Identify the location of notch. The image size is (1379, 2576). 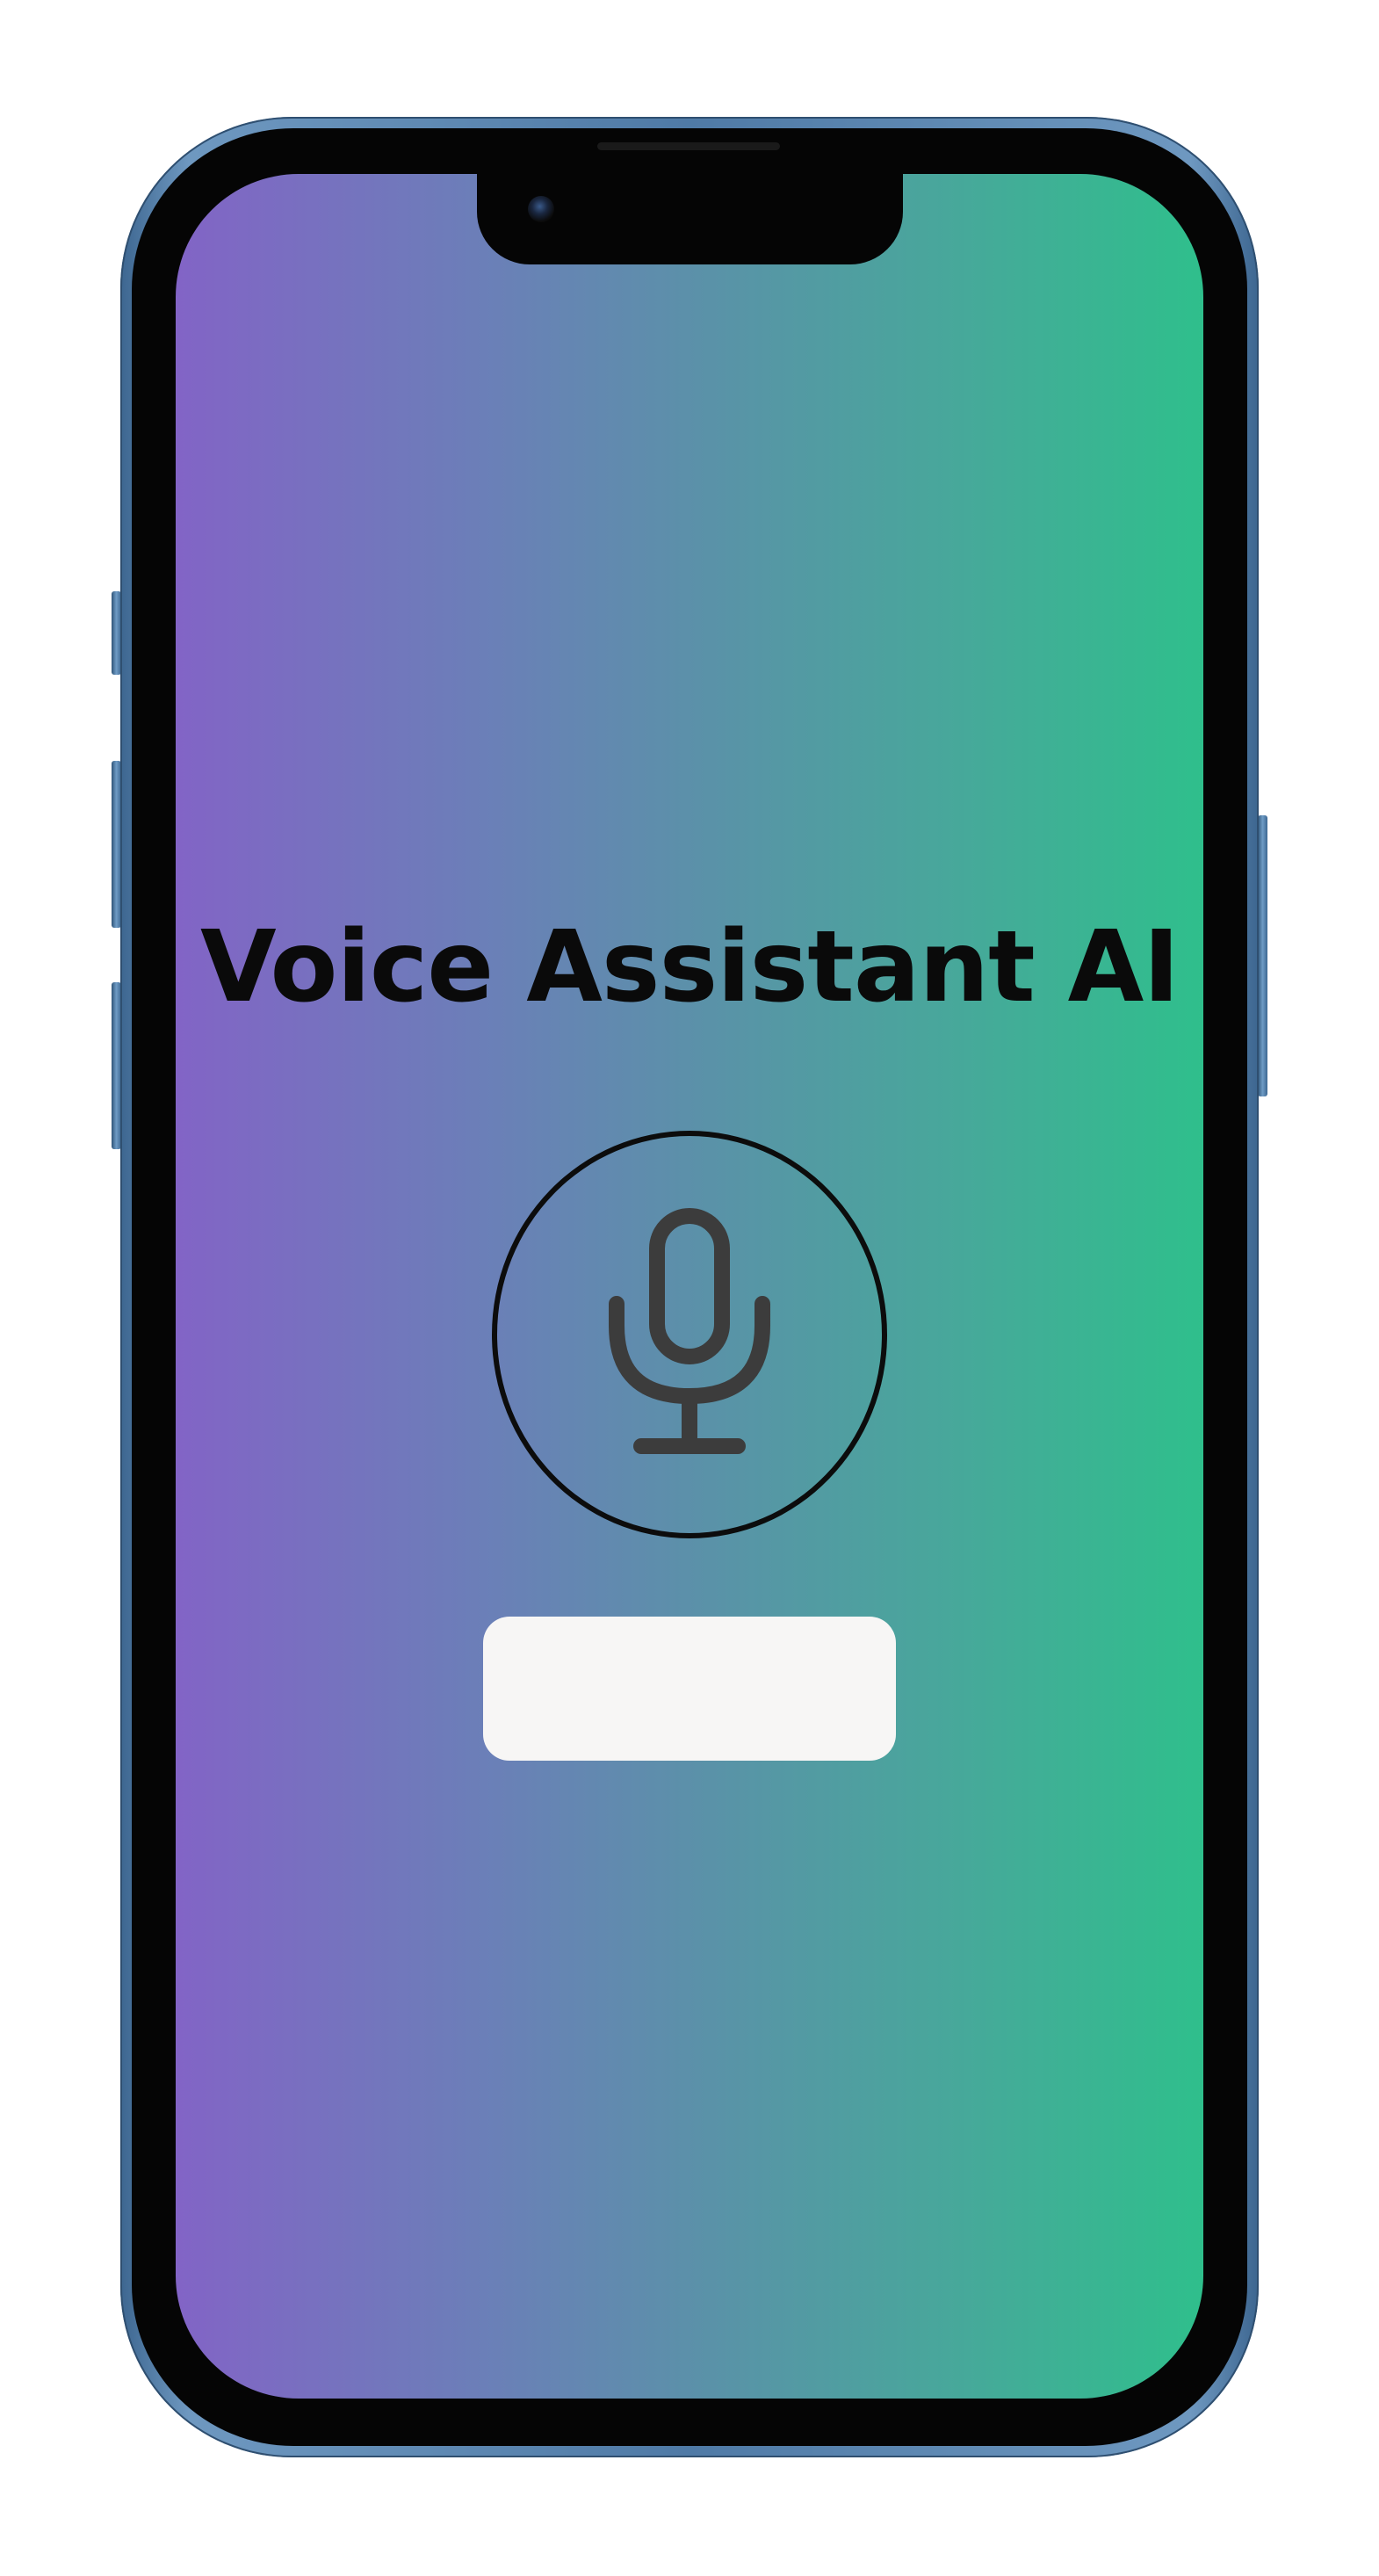
(690, 219).